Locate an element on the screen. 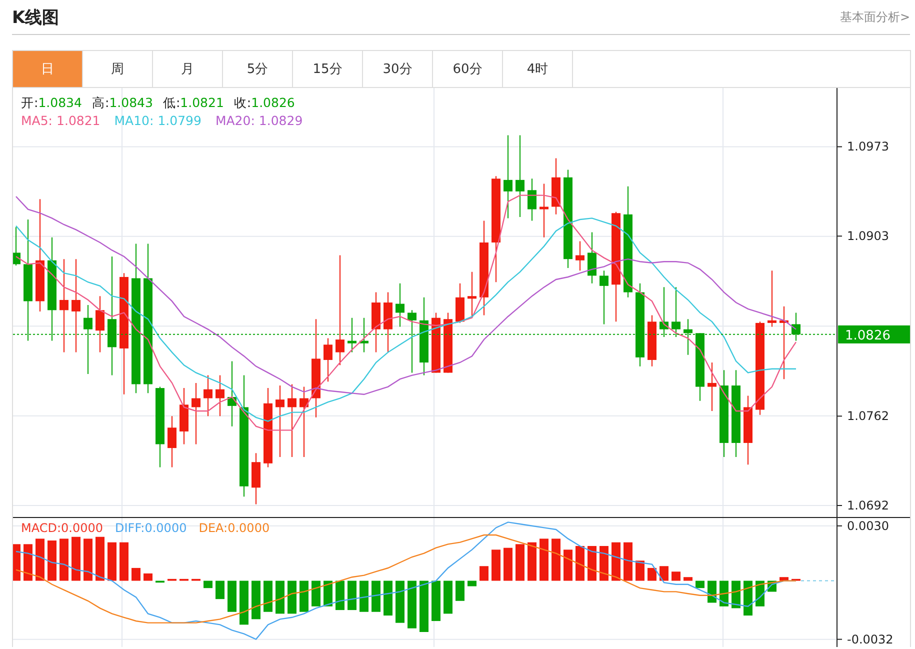 The image size is (915, 649). axis-label: 1.0692 is located at coordinates (868, 505).